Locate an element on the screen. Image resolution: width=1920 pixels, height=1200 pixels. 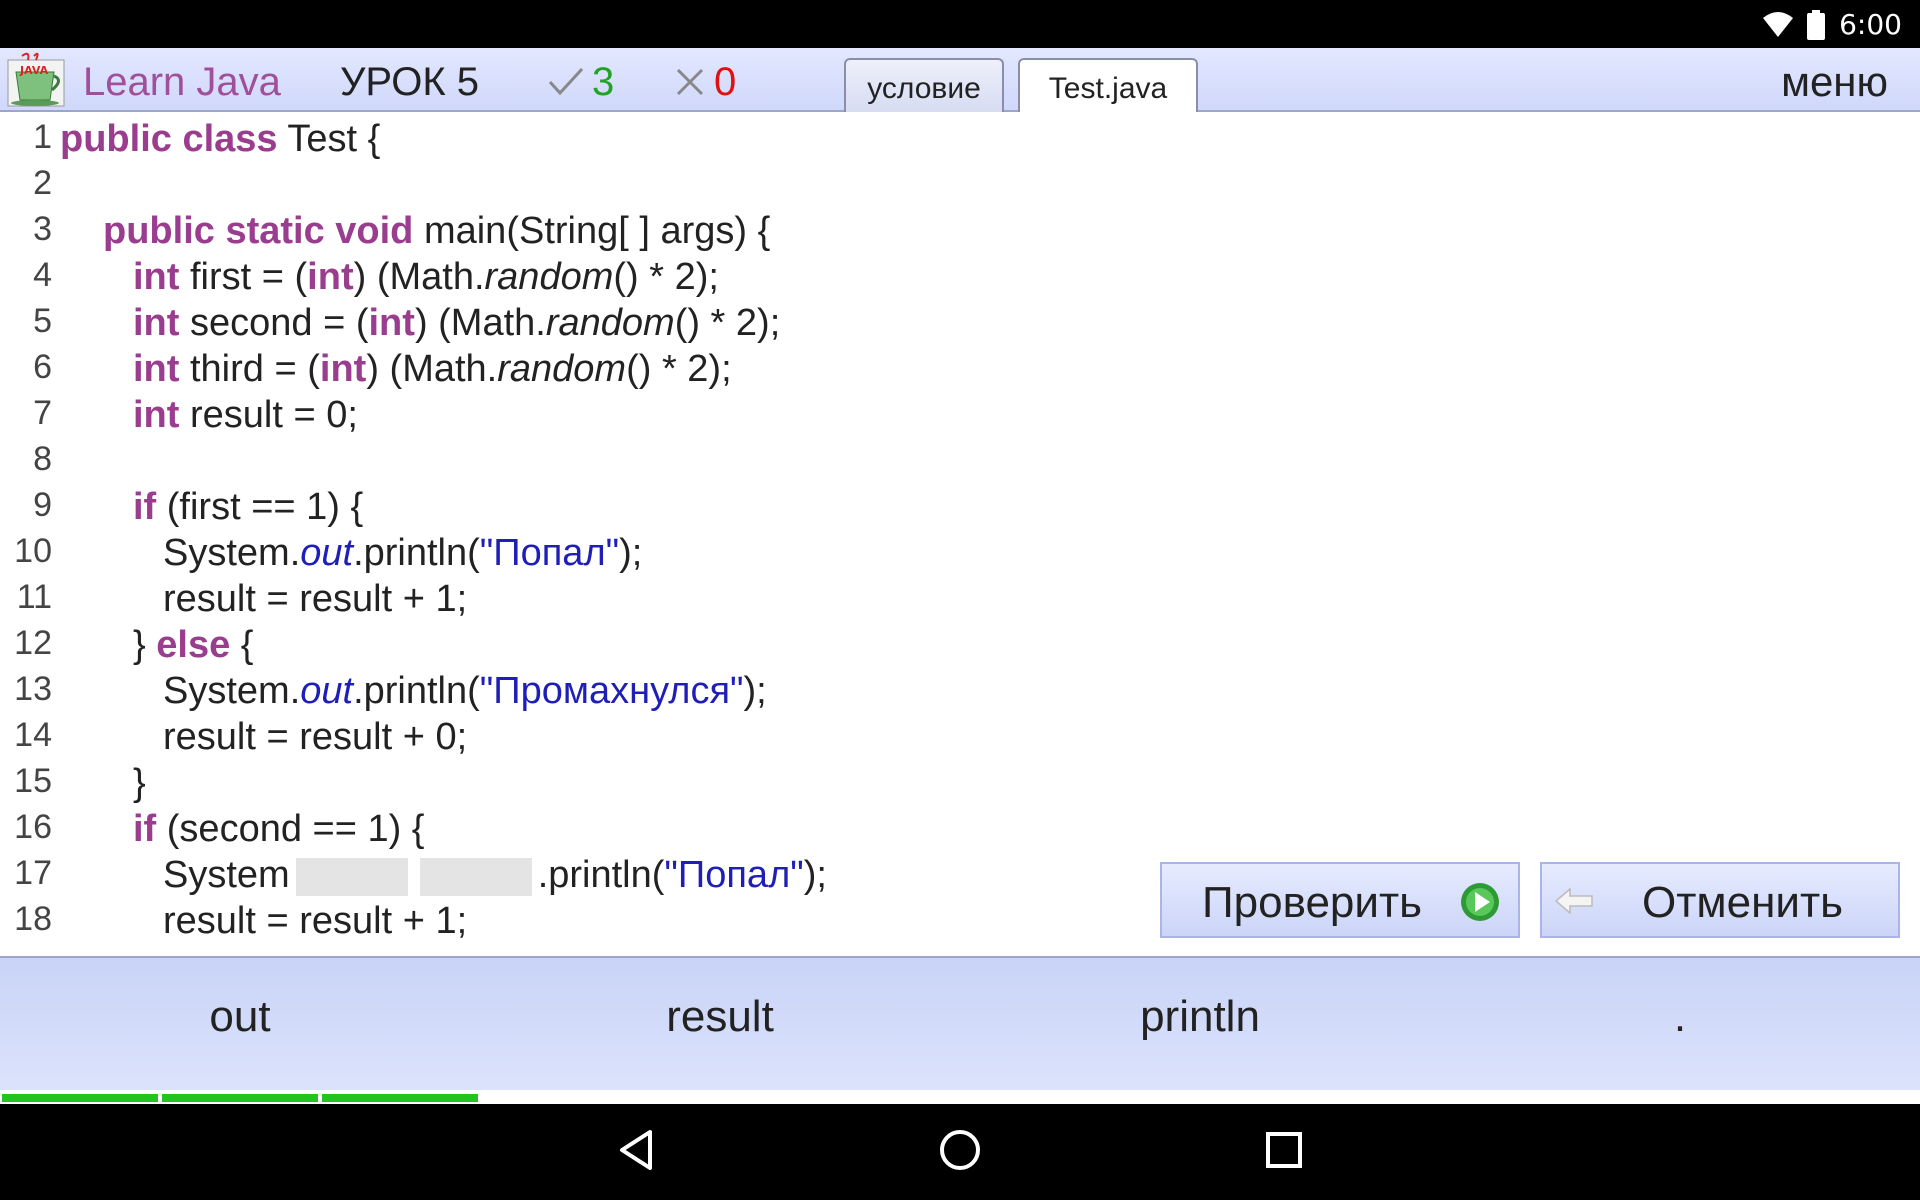
tab-test-java: Test.java is located at coordinates (1108, 87).